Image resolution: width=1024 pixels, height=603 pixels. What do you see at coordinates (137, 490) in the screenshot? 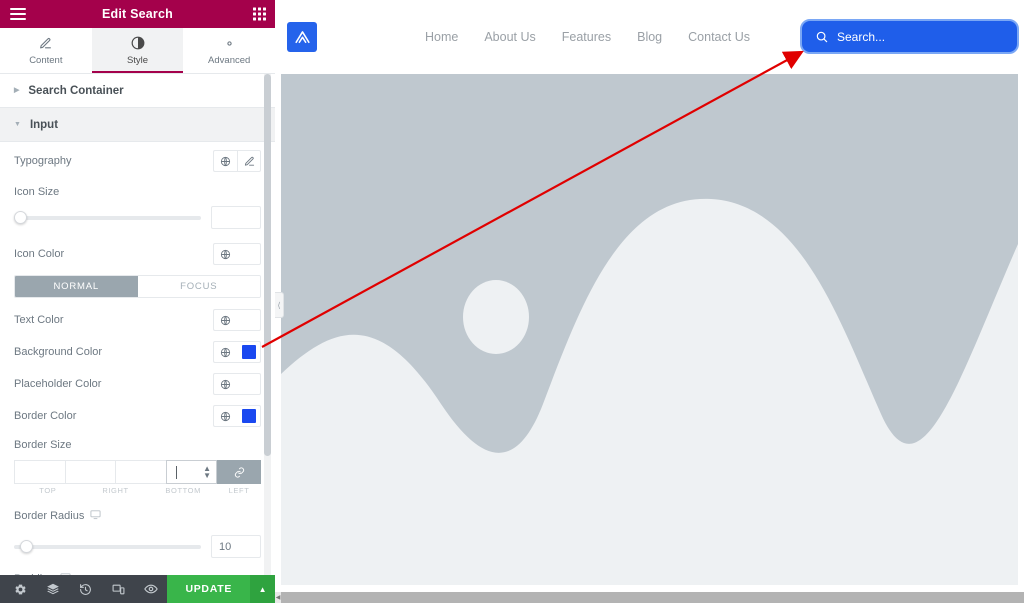
I see `border-size-side-labels: TOP RIGHT BOTTOM LEFT` at bounding box center [137, 490].